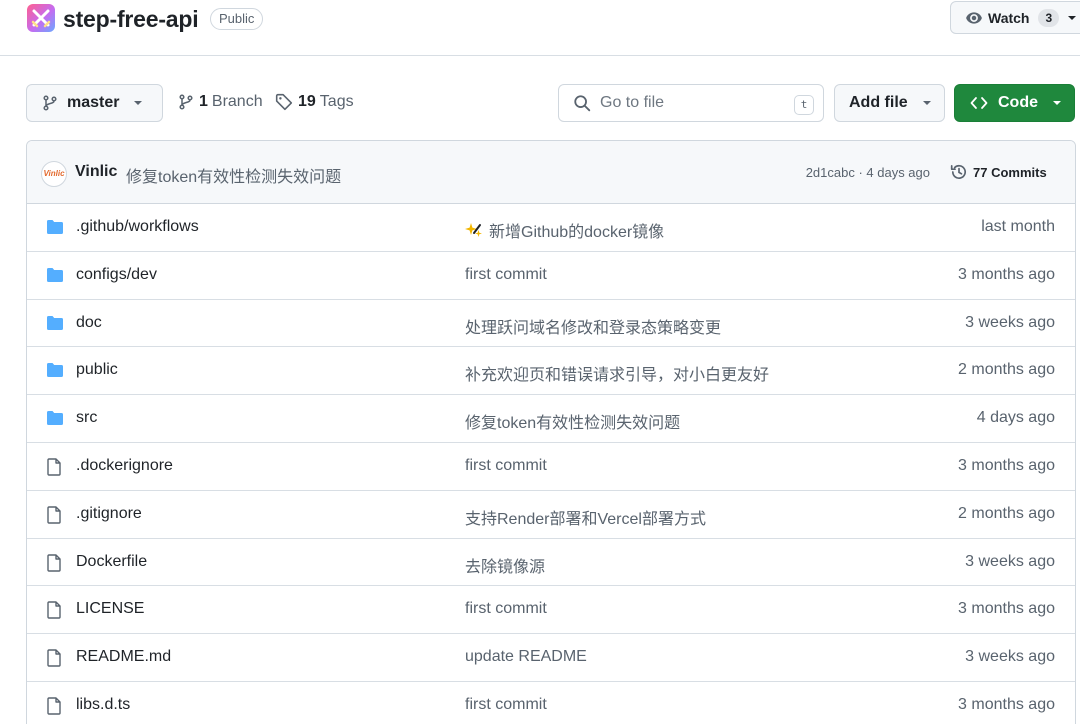 The image size is (1080, 724). Describe the element at coordinates (124, 466) in the screenshot. I see `file-name-link: .dockerignore` at that location.